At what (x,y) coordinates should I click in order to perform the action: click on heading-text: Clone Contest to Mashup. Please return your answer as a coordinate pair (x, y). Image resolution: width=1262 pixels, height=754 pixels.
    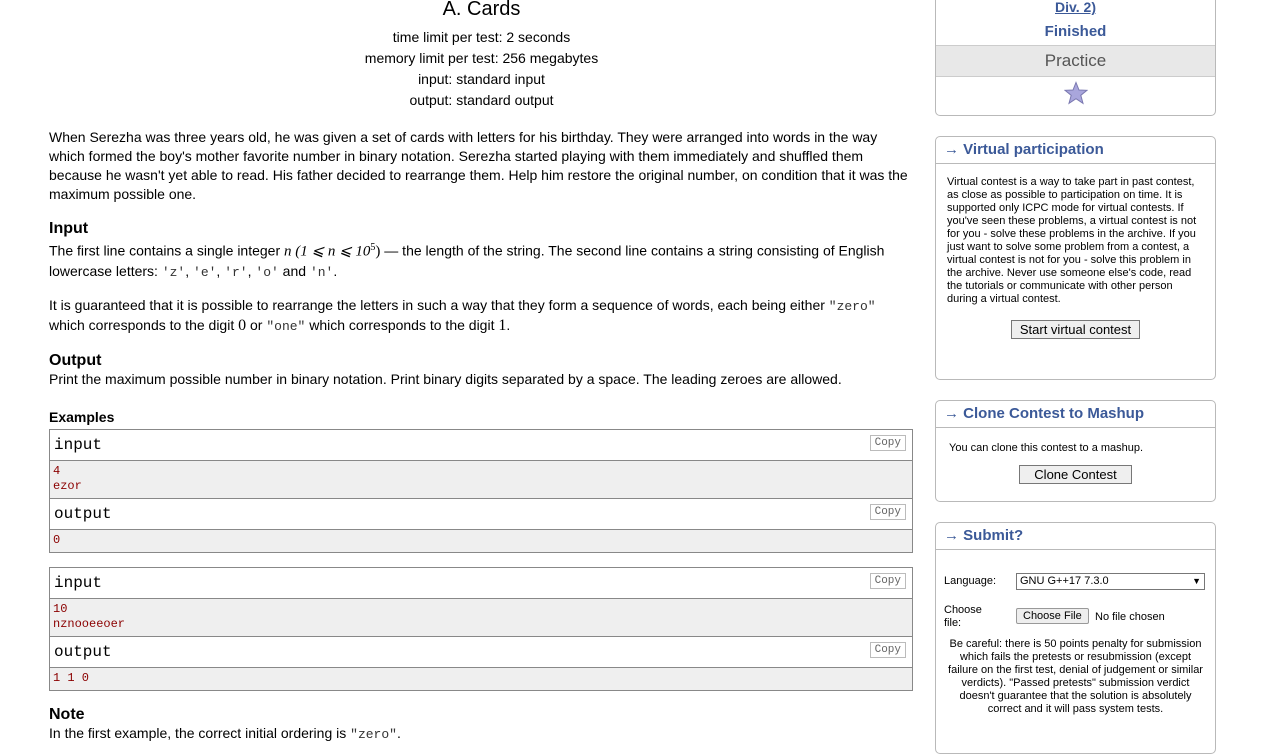
    Looking at the image, I should click on (1053, 413).